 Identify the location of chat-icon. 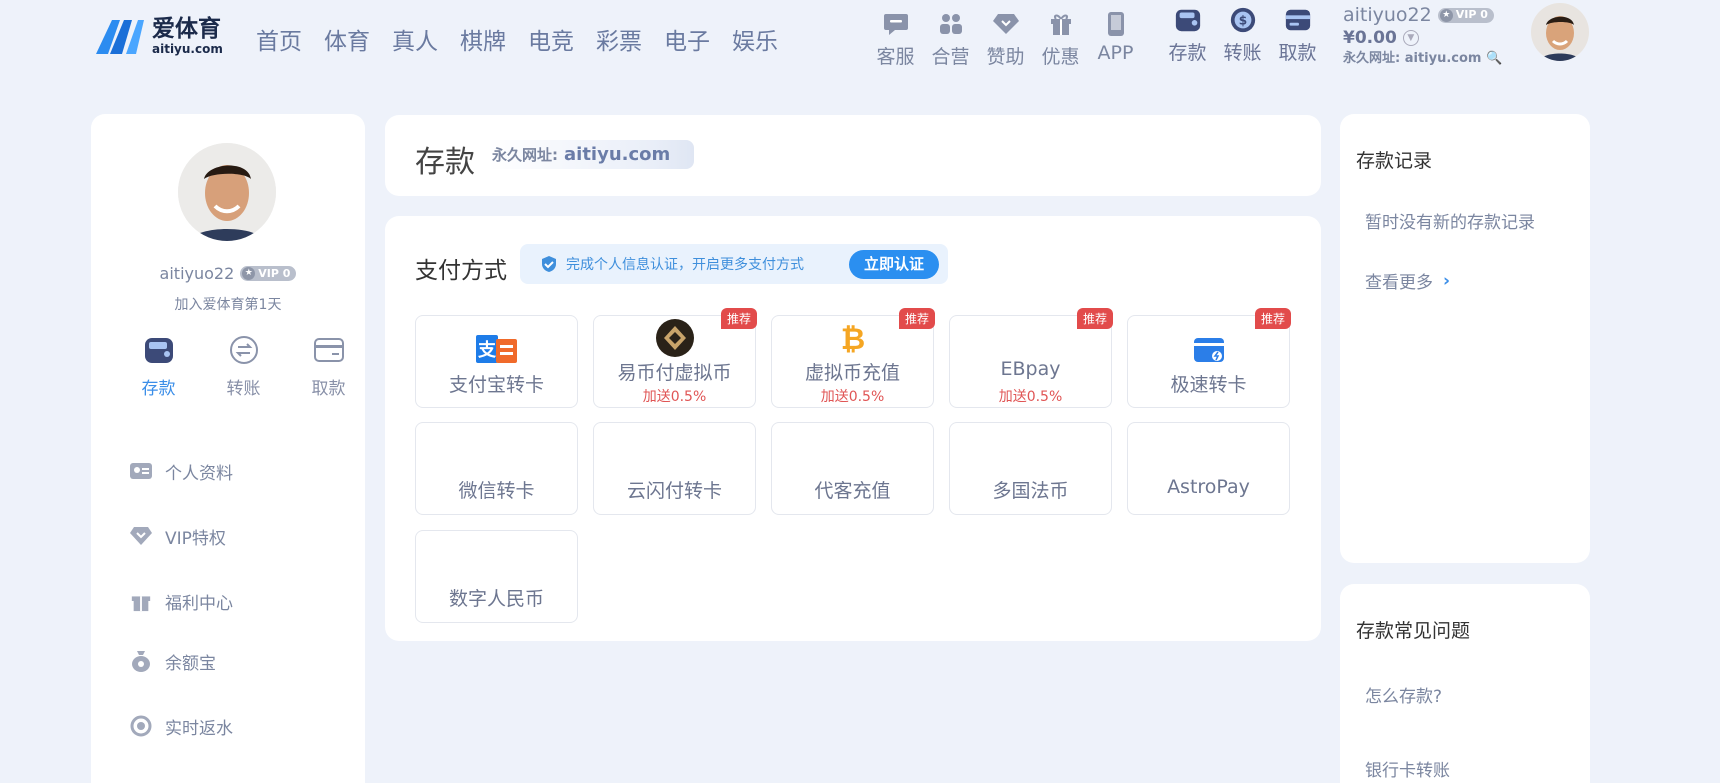
(896, 24).